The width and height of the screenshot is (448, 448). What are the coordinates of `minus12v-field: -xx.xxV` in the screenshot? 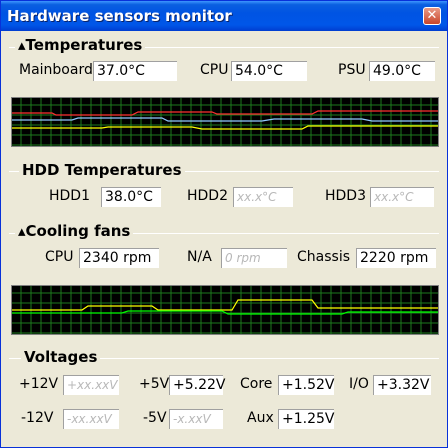 It's located at (91, 419).